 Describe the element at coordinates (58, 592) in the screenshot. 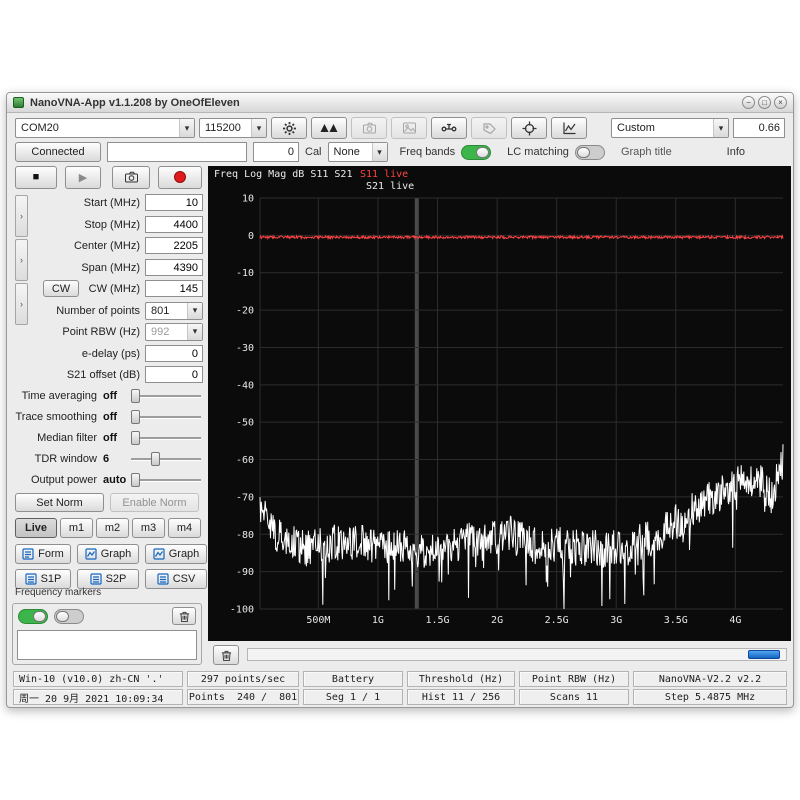

I see `frequency-markers-label: Frequency markers` at that location.